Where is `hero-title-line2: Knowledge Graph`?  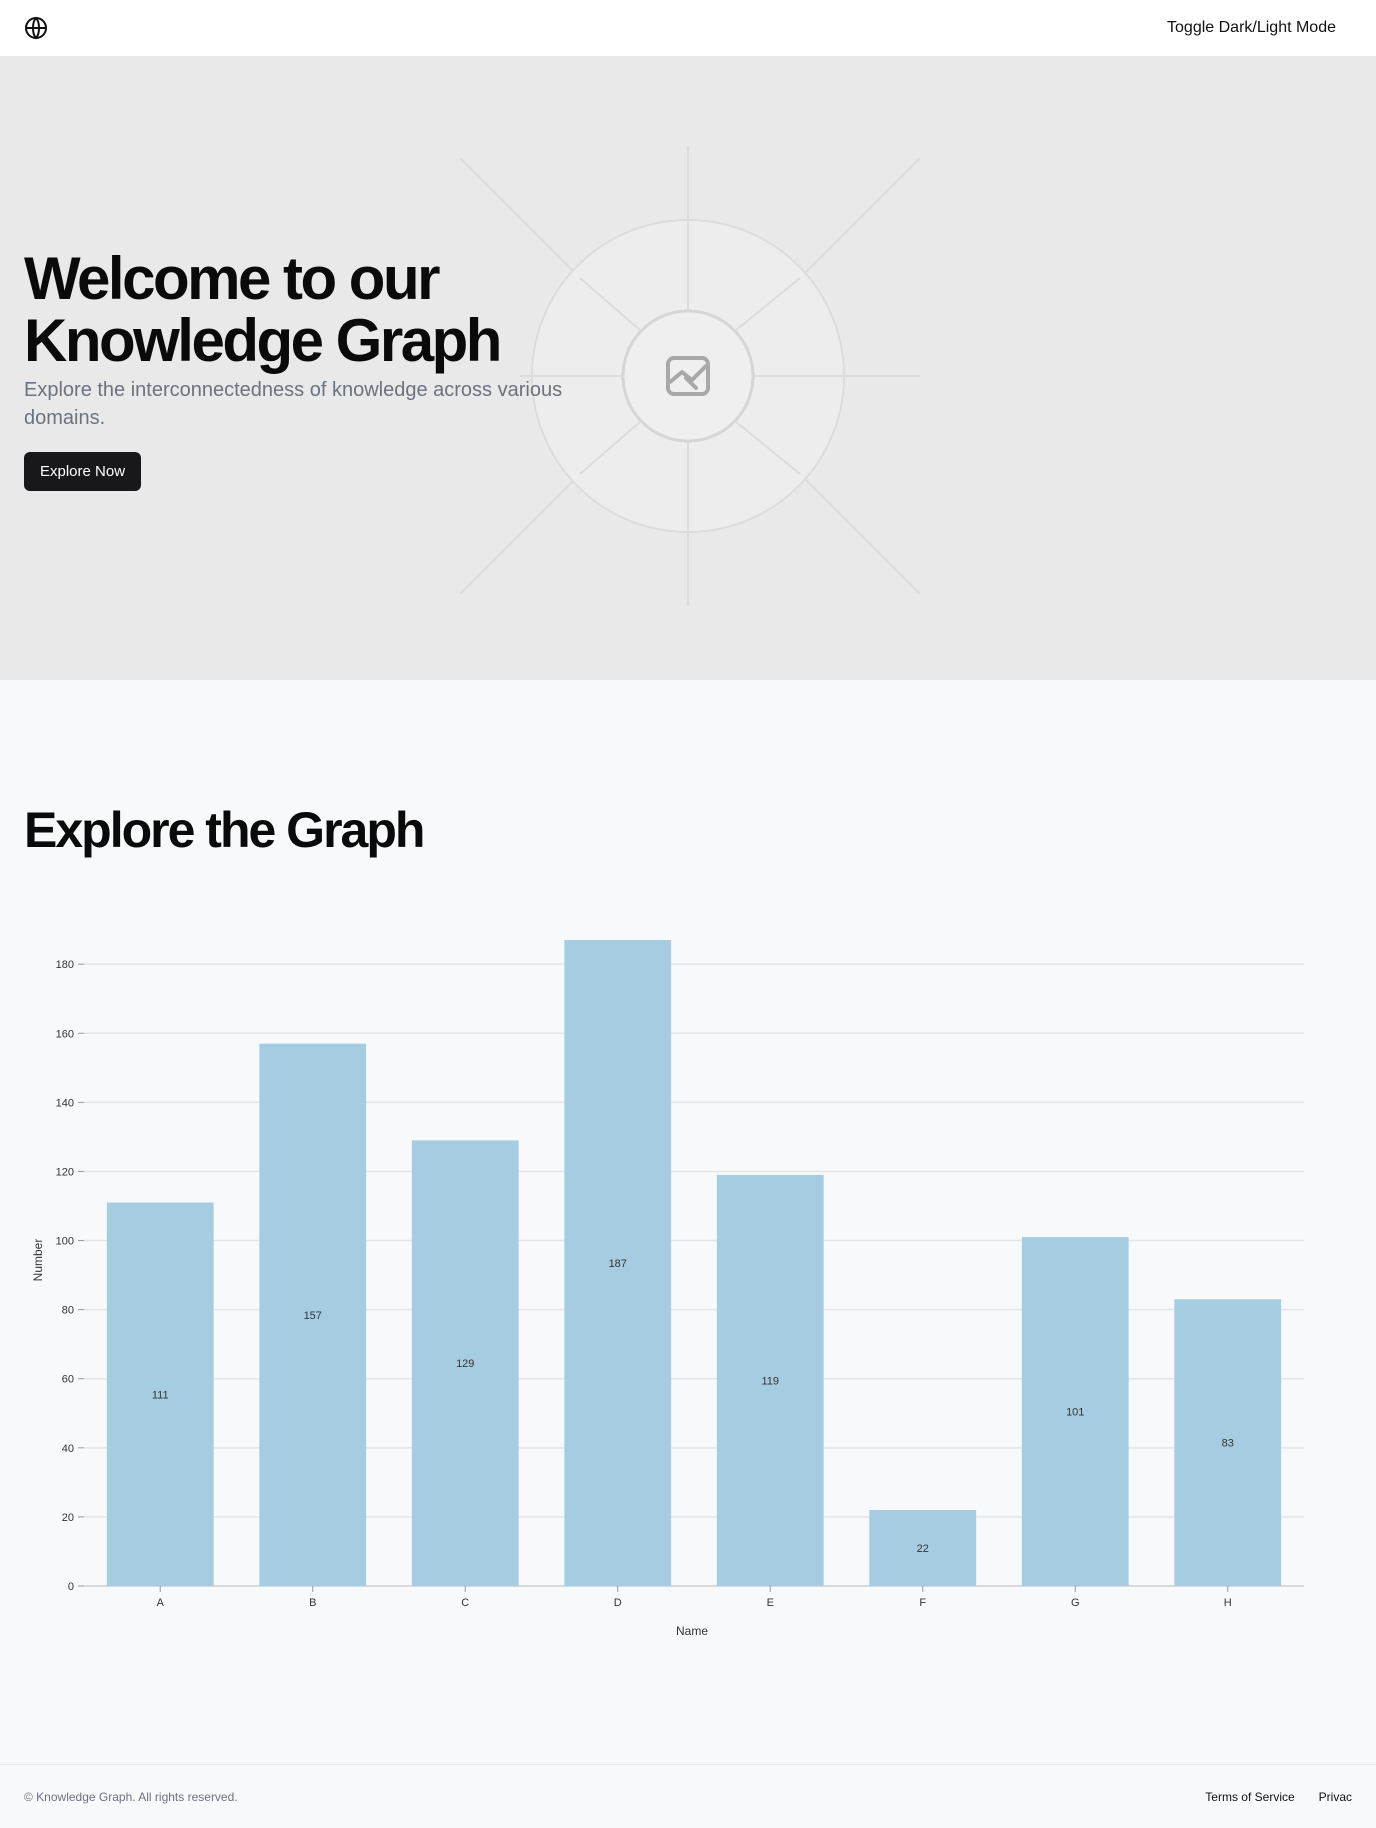 hero-title-line2: Knowledge Graph is located at coordinates (263, 340).